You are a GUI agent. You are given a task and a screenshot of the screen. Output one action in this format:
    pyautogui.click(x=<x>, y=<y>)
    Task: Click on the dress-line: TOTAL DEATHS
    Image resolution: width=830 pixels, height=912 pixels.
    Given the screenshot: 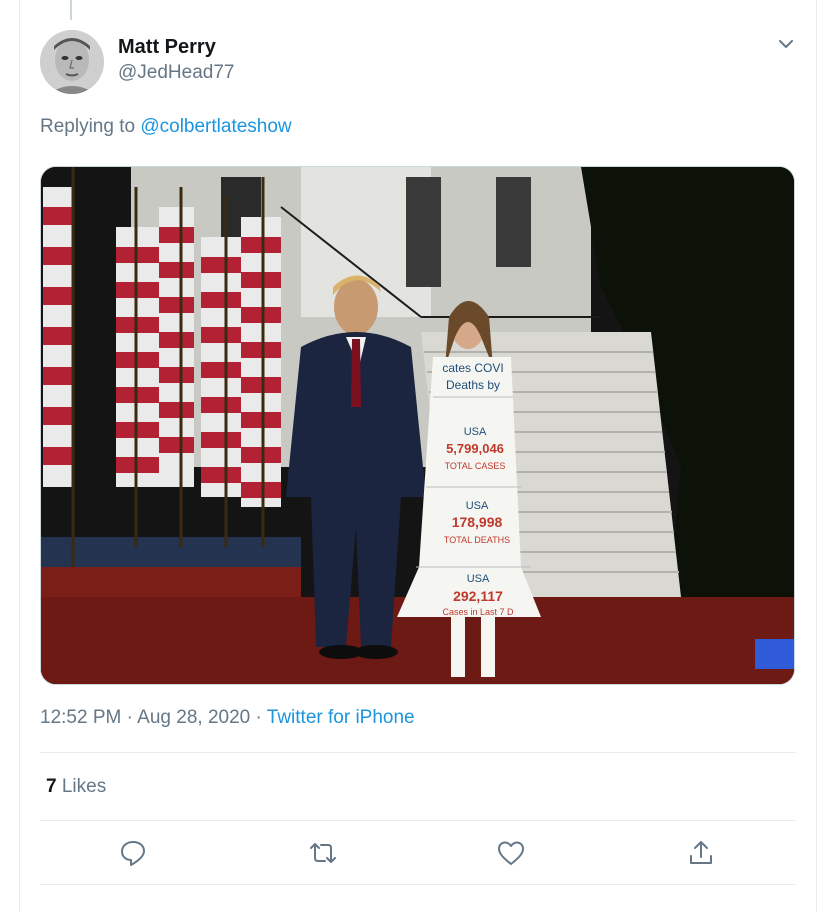 What is the action you would take?
    pyautogui.click(x=477, y=540)
    